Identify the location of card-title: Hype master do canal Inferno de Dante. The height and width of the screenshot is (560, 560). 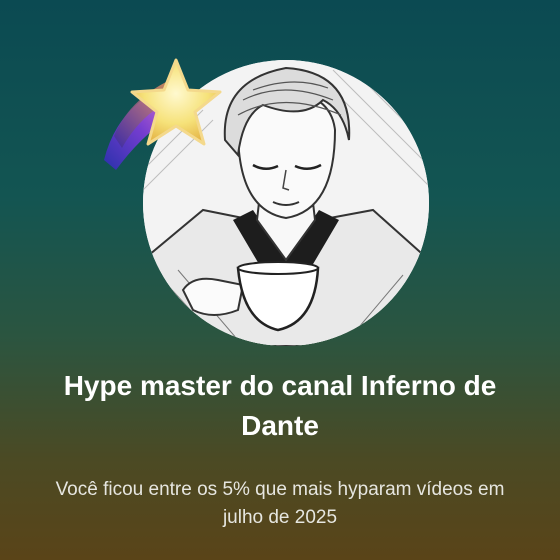
(280, 405).